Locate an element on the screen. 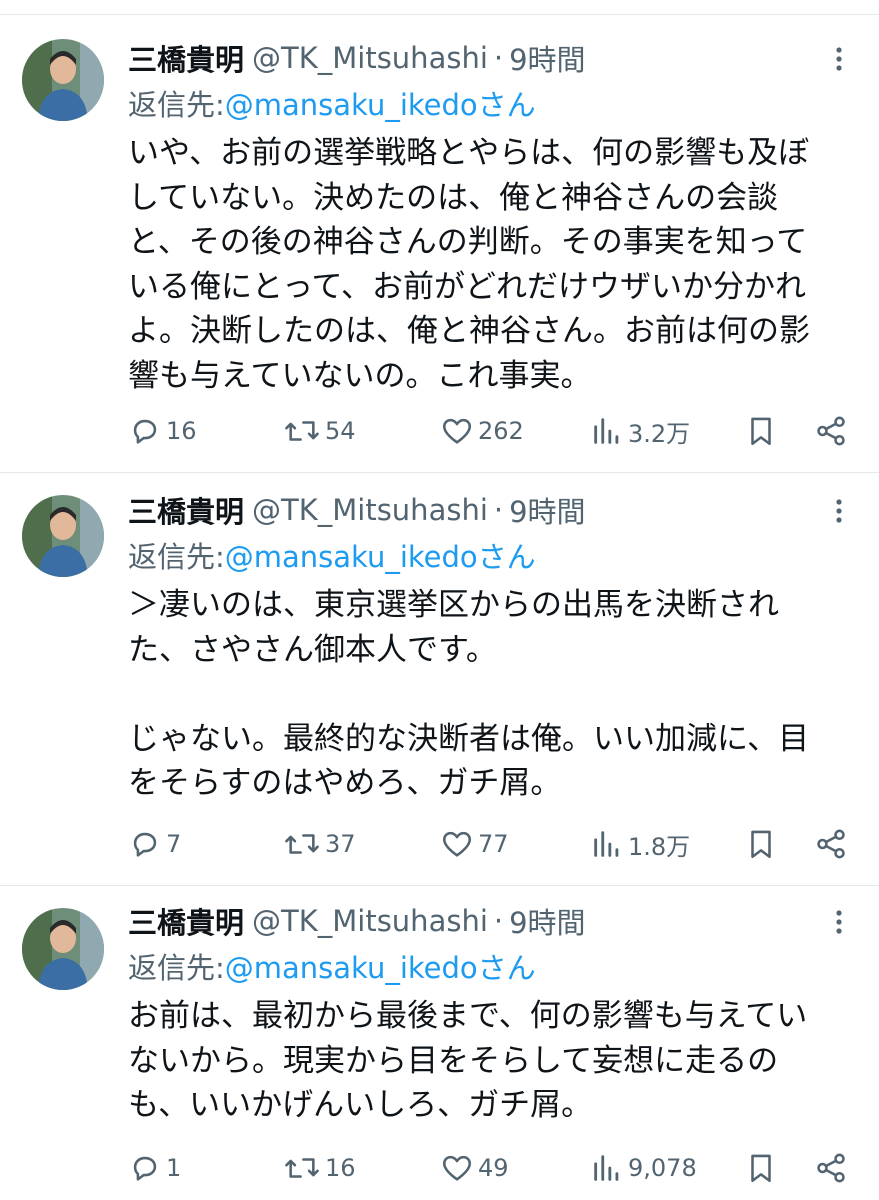  like-button: 262 is located at coordinates (482, 431).